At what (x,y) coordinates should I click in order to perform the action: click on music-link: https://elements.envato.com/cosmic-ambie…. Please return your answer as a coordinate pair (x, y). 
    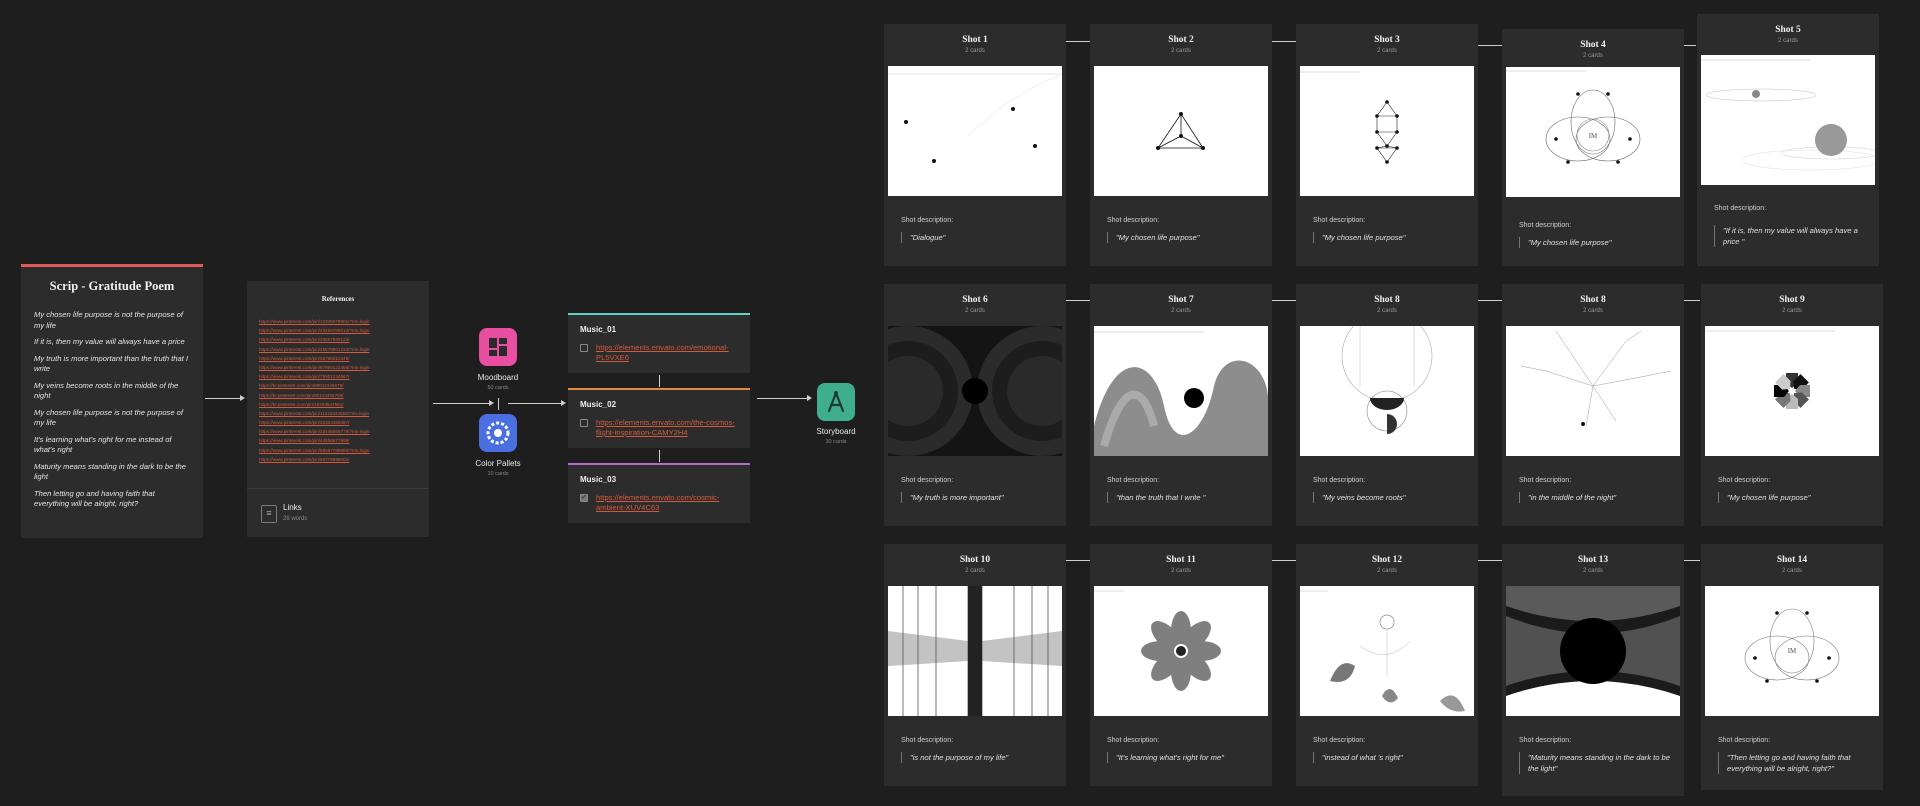
    Looking at the image, I should click on (670, 503).